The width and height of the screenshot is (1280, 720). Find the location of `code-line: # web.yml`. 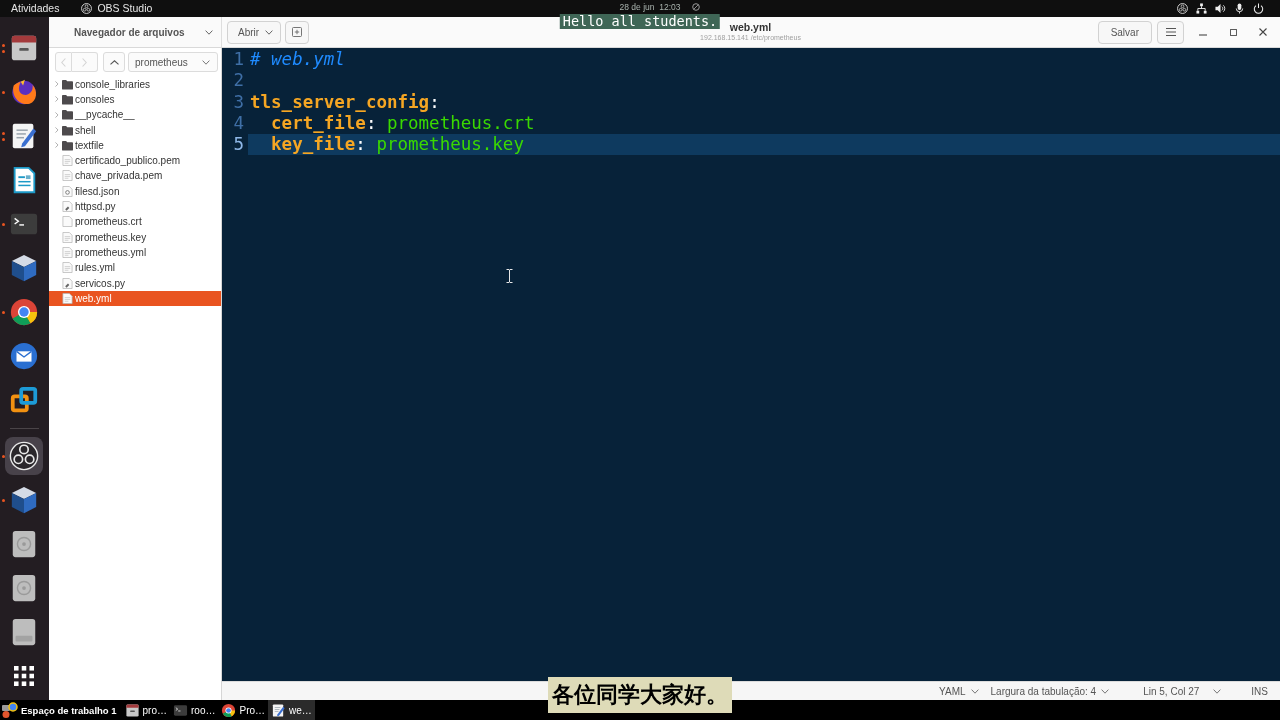

code-line: # web.yml is located at coordinates (297, 59).